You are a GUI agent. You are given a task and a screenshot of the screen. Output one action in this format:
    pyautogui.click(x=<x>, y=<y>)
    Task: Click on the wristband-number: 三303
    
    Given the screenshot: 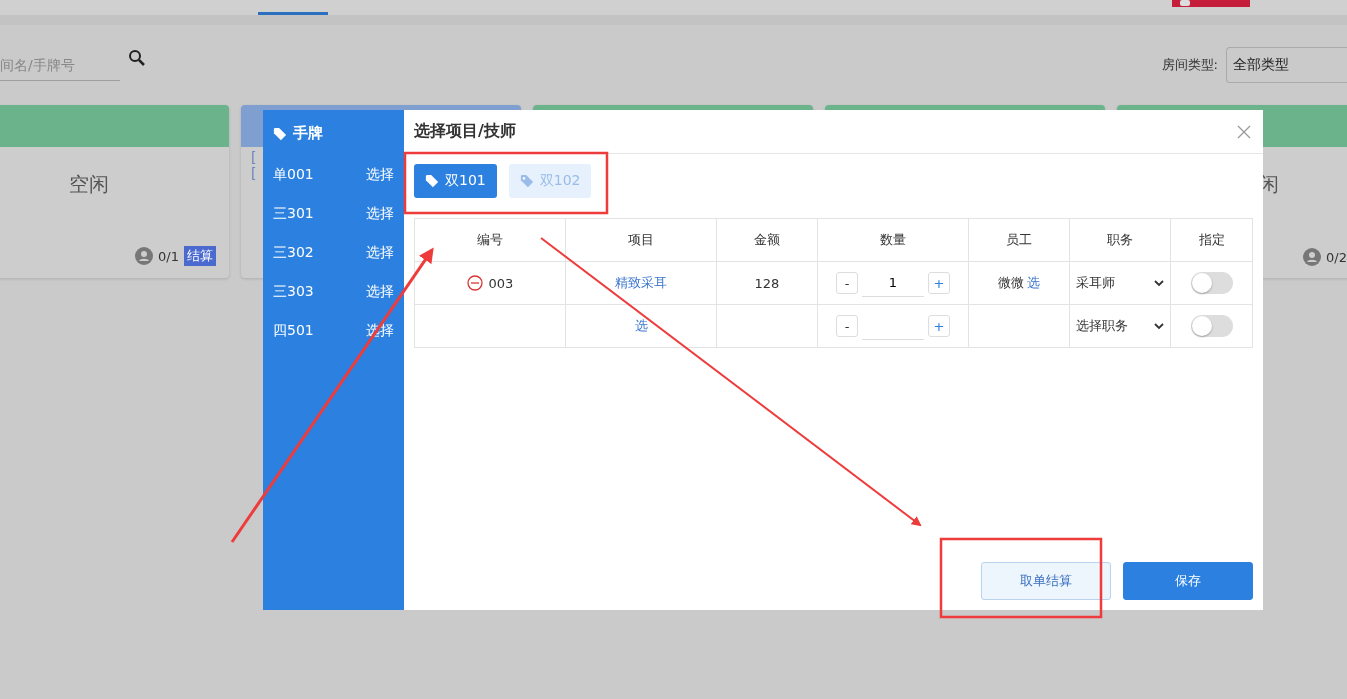 What is the action you would take?
    pyautogui.click(x=293, y=291)
    